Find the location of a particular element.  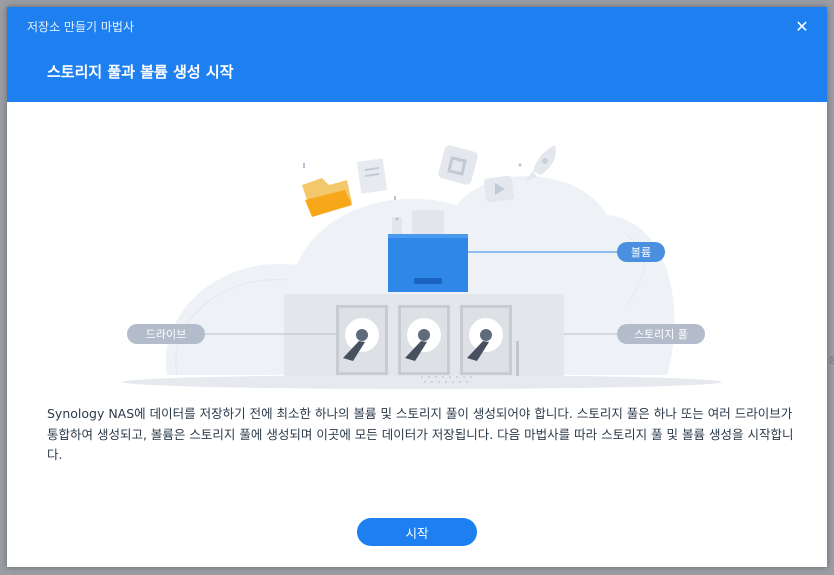

rocket-icon is located at coordinates (540, 163).